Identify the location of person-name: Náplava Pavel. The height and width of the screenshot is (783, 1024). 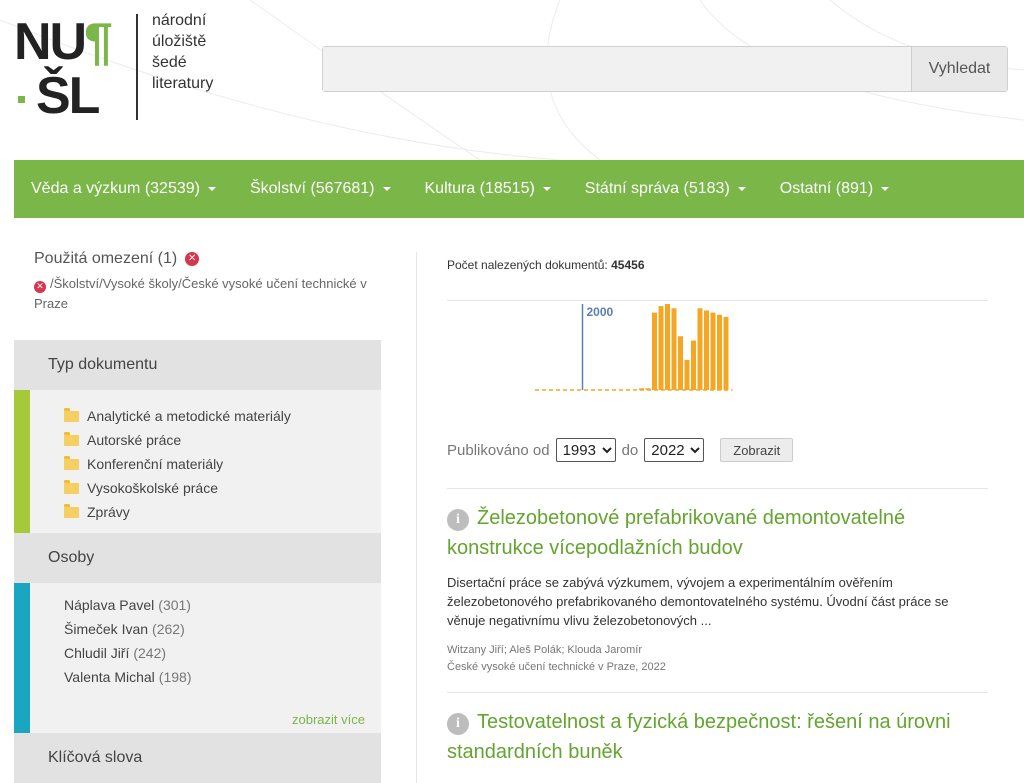
(109, 605).